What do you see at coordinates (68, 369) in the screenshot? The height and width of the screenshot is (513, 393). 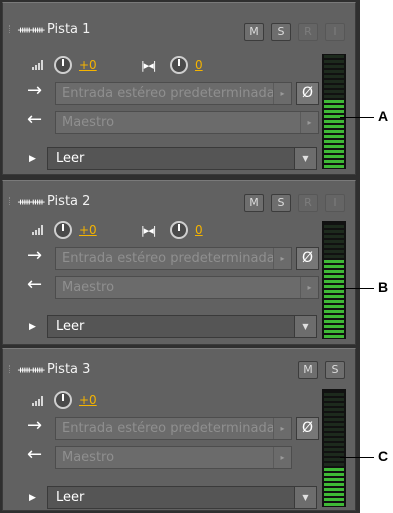 I see `track-name: Pista 3` at bounding box center [68, 369].